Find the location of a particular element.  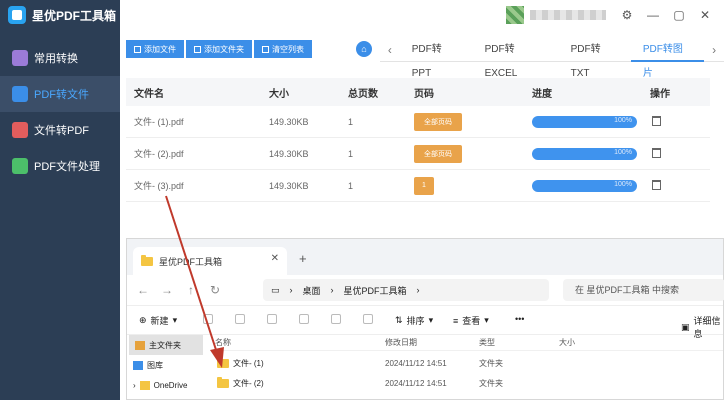

tab-pdf-to-excel: PDF转EXCEL is located at coordinates (516, 58).